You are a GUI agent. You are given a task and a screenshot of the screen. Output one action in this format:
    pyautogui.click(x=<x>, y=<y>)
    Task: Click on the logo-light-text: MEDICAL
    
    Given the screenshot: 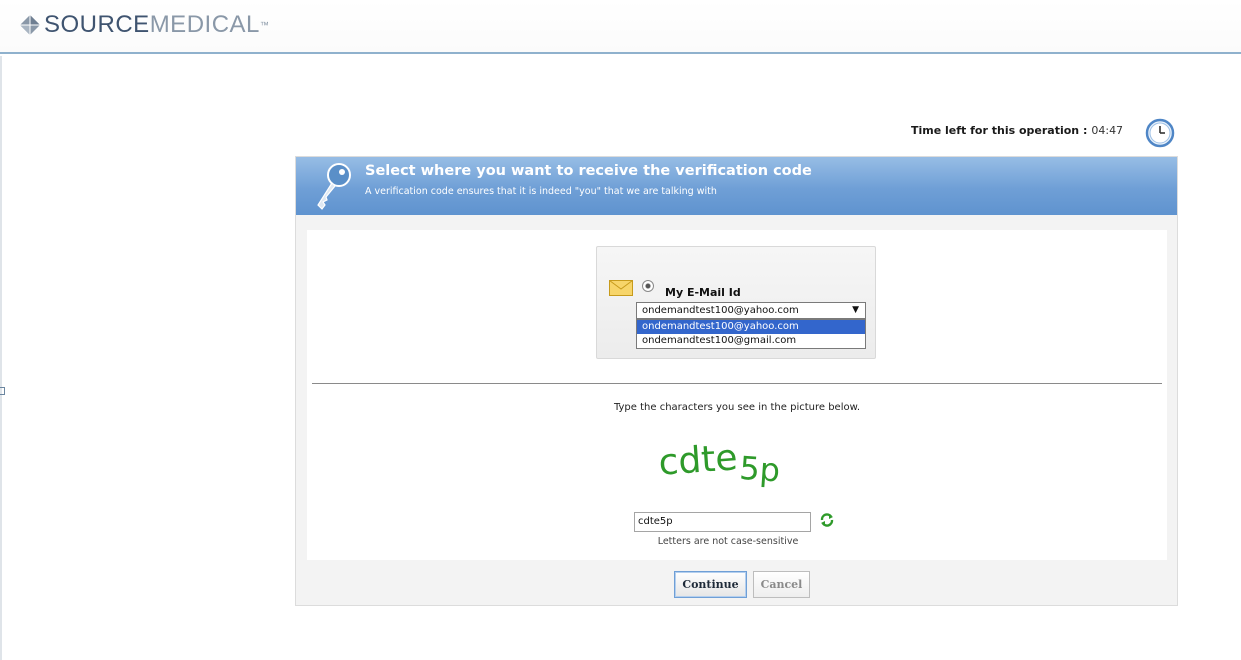 What is the action you would take?
    pyautogui.click(x=204, y=24)
    